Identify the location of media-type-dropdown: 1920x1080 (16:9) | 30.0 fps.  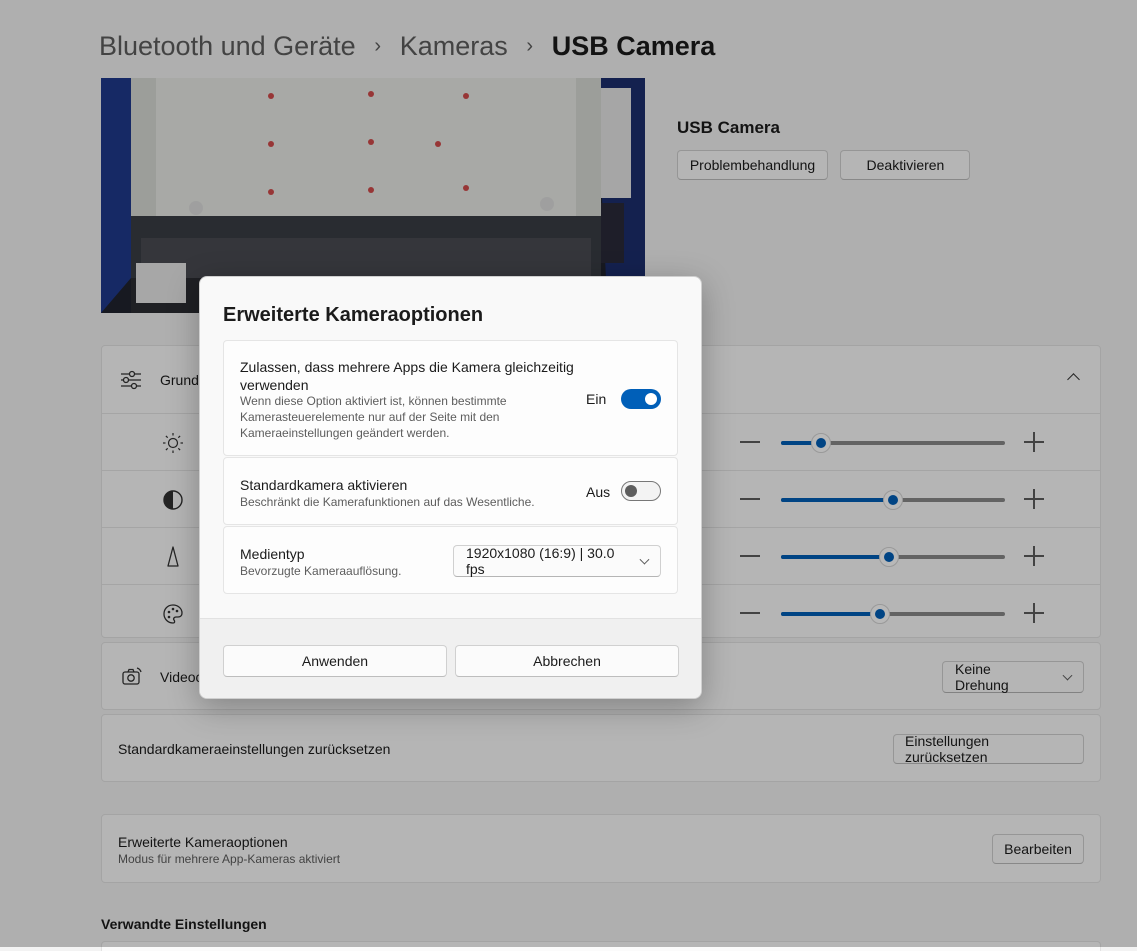
(557, 561).